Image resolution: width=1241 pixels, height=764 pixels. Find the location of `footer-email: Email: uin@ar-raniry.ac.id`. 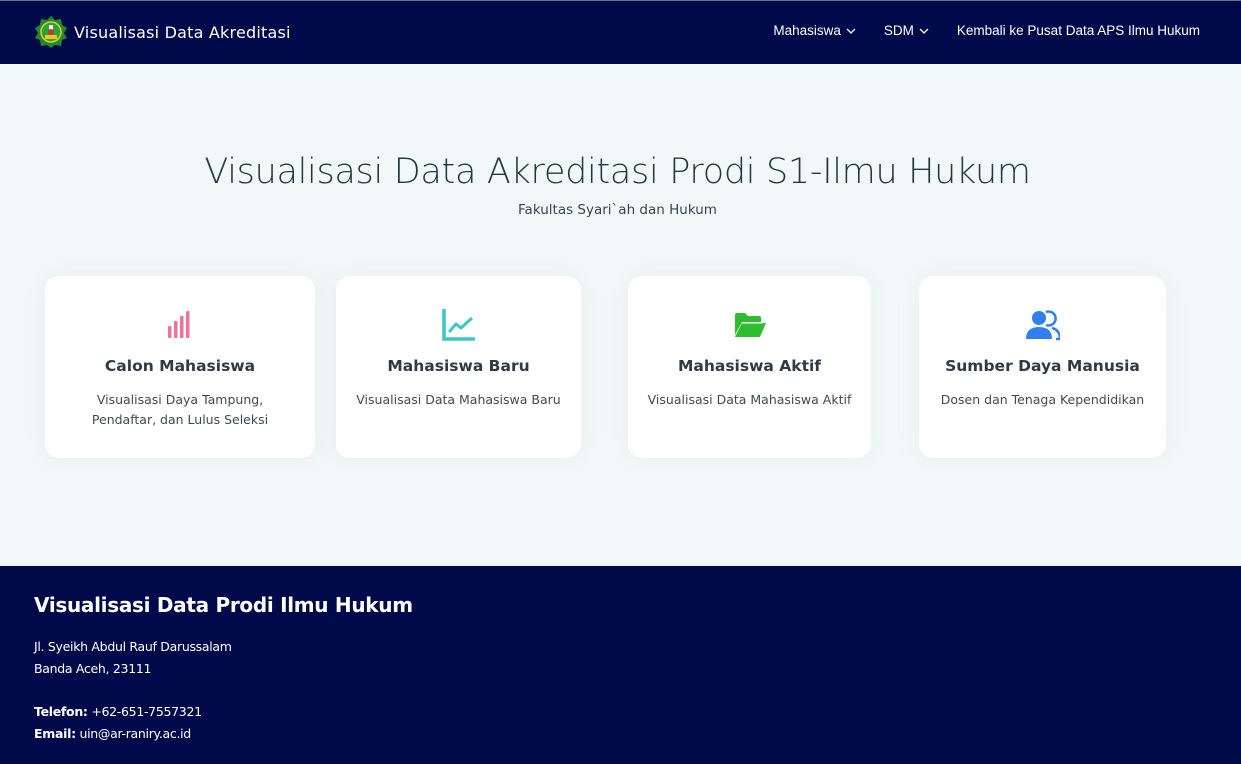

footer-email: Email: uin@ar-raniry.ac.id is located at coordinates (112, 733).